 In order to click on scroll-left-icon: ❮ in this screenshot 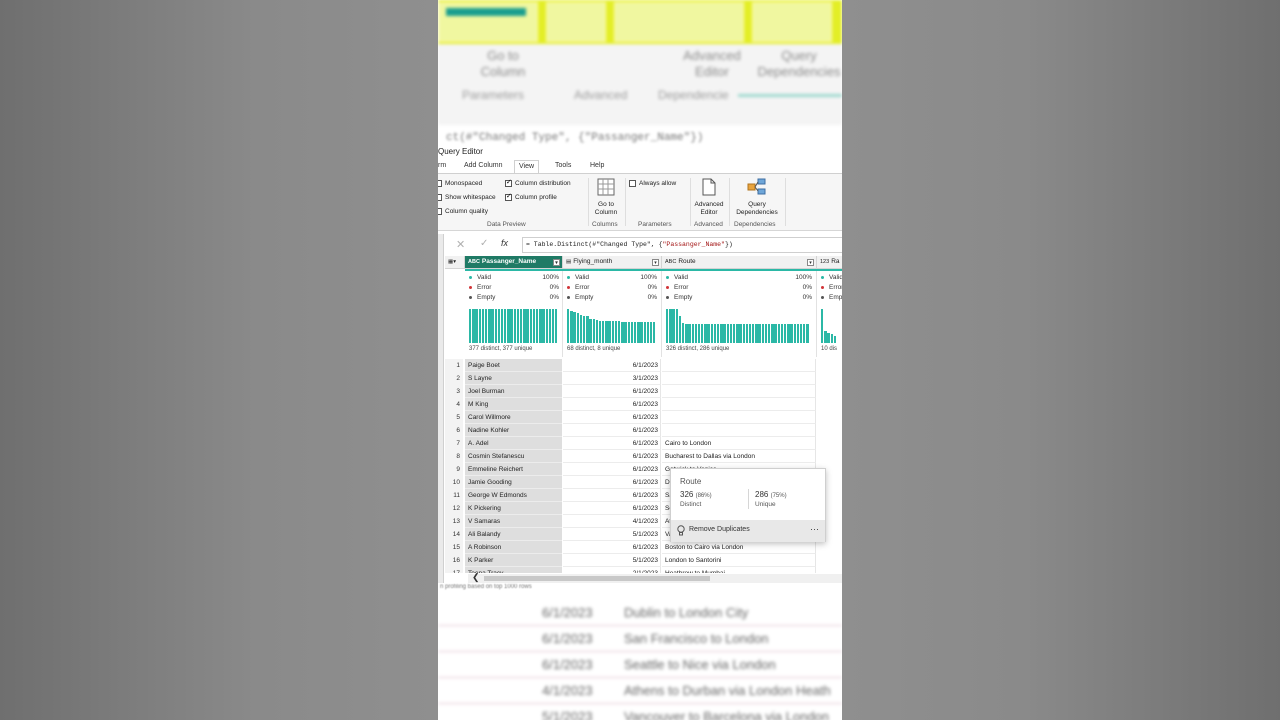, I will do `click(476, 577)`.